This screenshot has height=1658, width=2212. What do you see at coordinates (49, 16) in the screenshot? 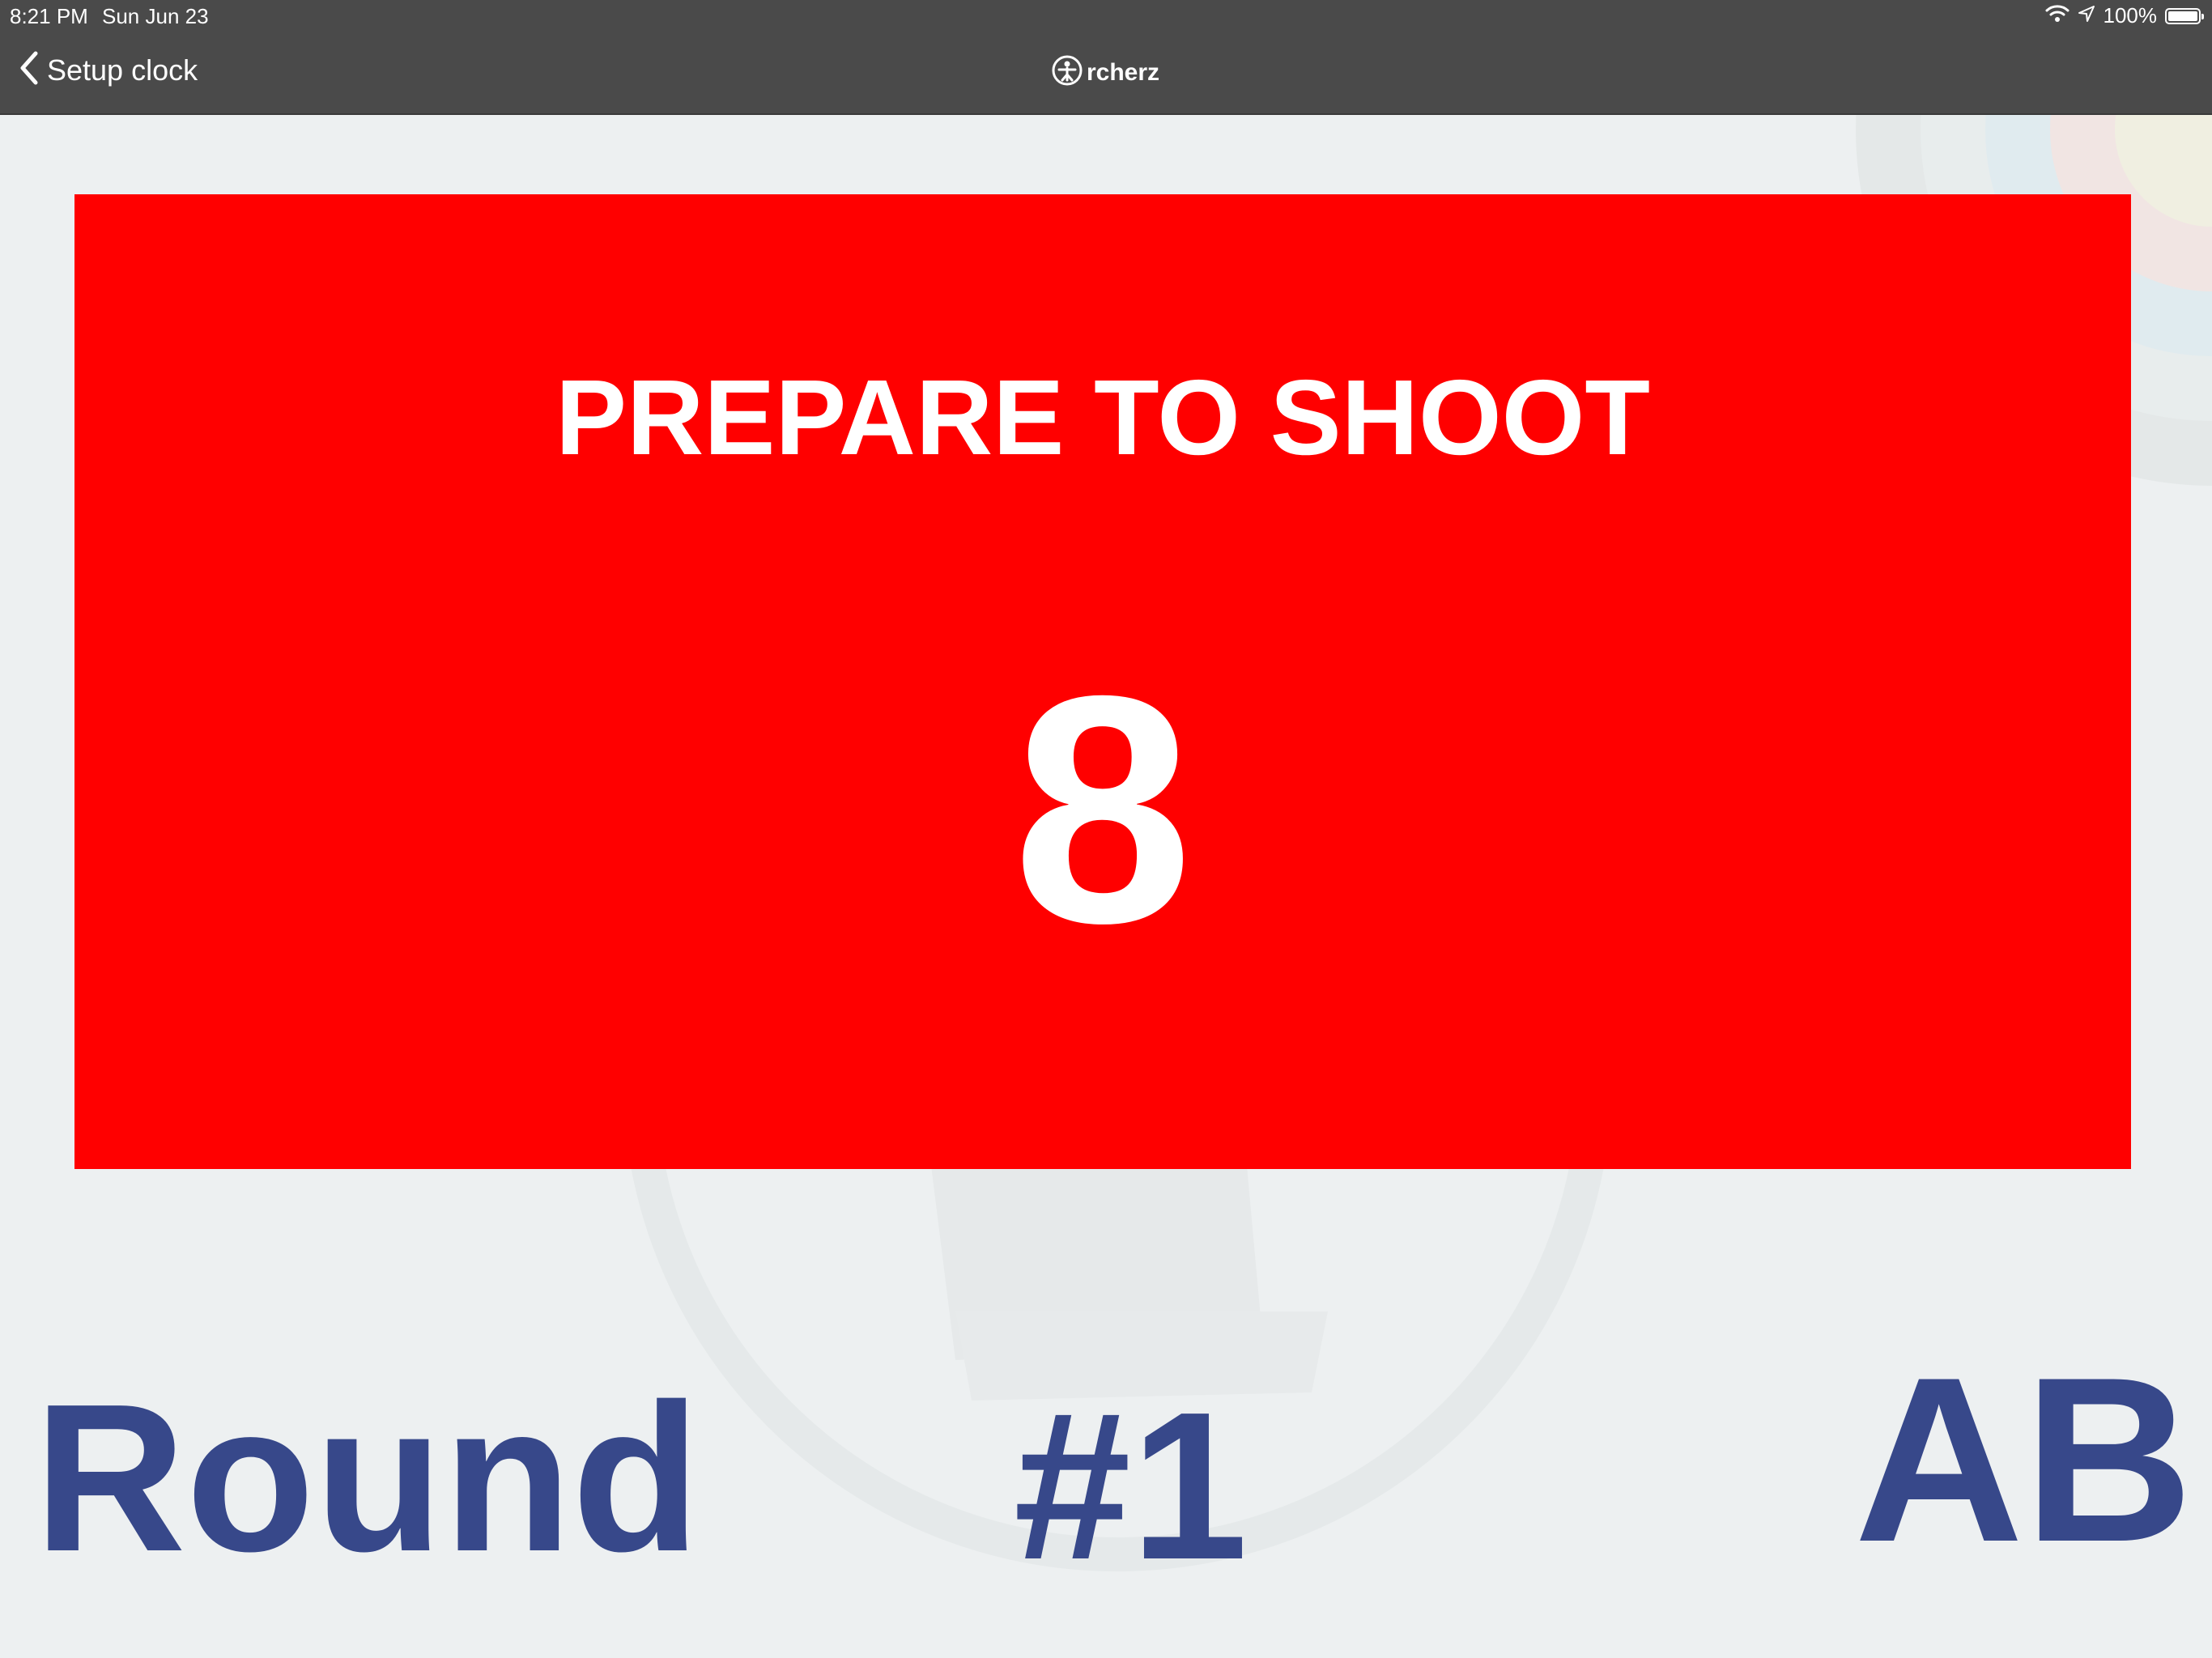
I see `status-time: 8:21 PM` at bounding box center [49, 16].